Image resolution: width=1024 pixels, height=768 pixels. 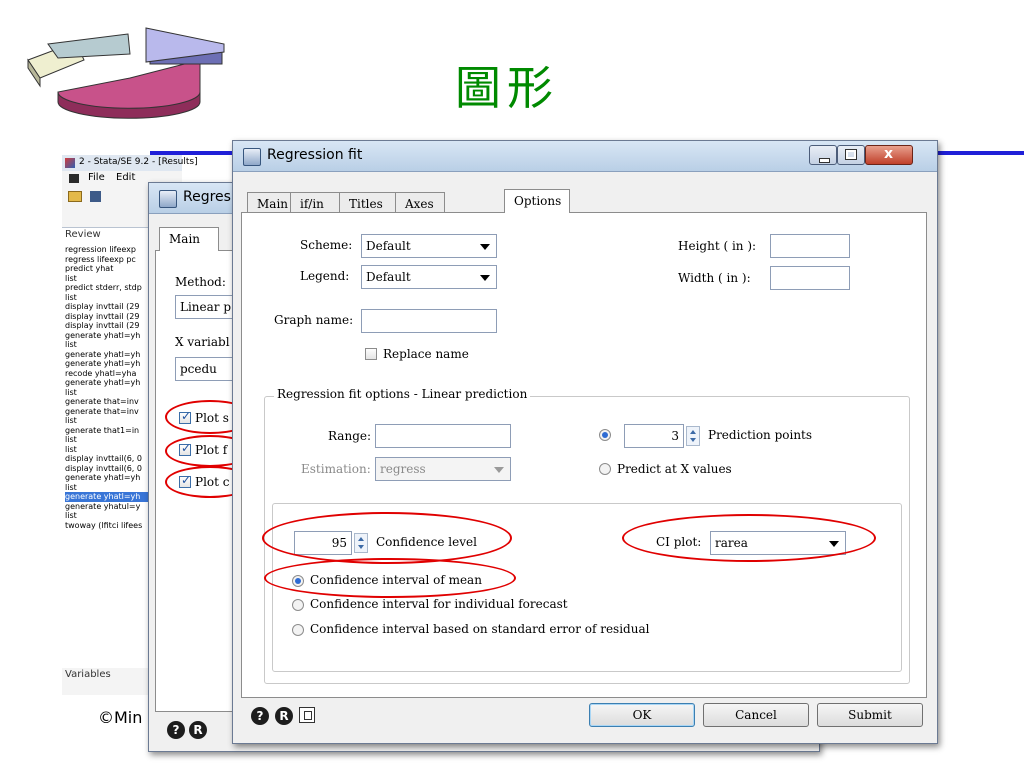 I want to click on copyright-text: ©Min, so click(x=120, y=717).